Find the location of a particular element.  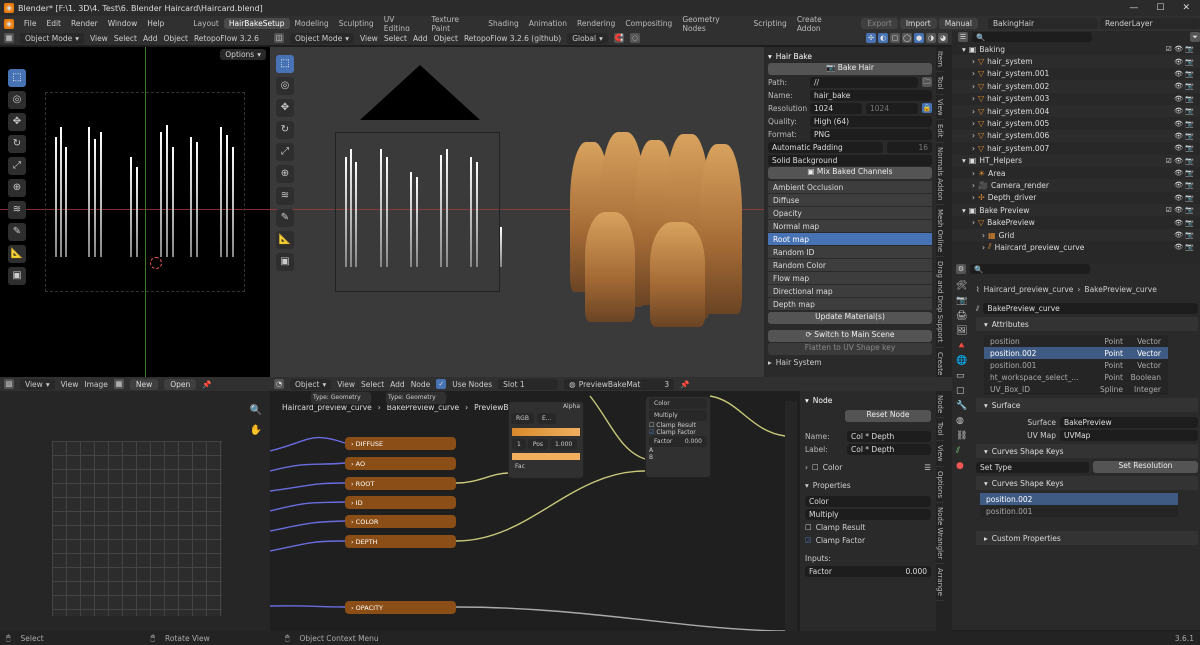

close-icon: ✕ is located at coordinates (1186, 8).